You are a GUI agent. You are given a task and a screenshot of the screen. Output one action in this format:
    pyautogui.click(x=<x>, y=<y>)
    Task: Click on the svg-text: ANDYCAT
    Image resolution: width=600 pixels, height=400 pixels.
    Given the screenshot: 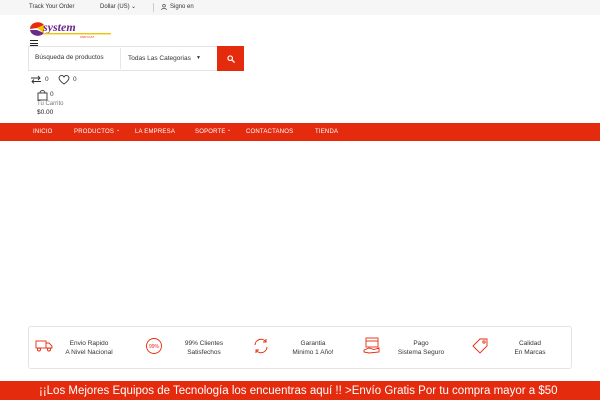 What is the action you would take?
    pyautogui.click(x=87, y=37)
    